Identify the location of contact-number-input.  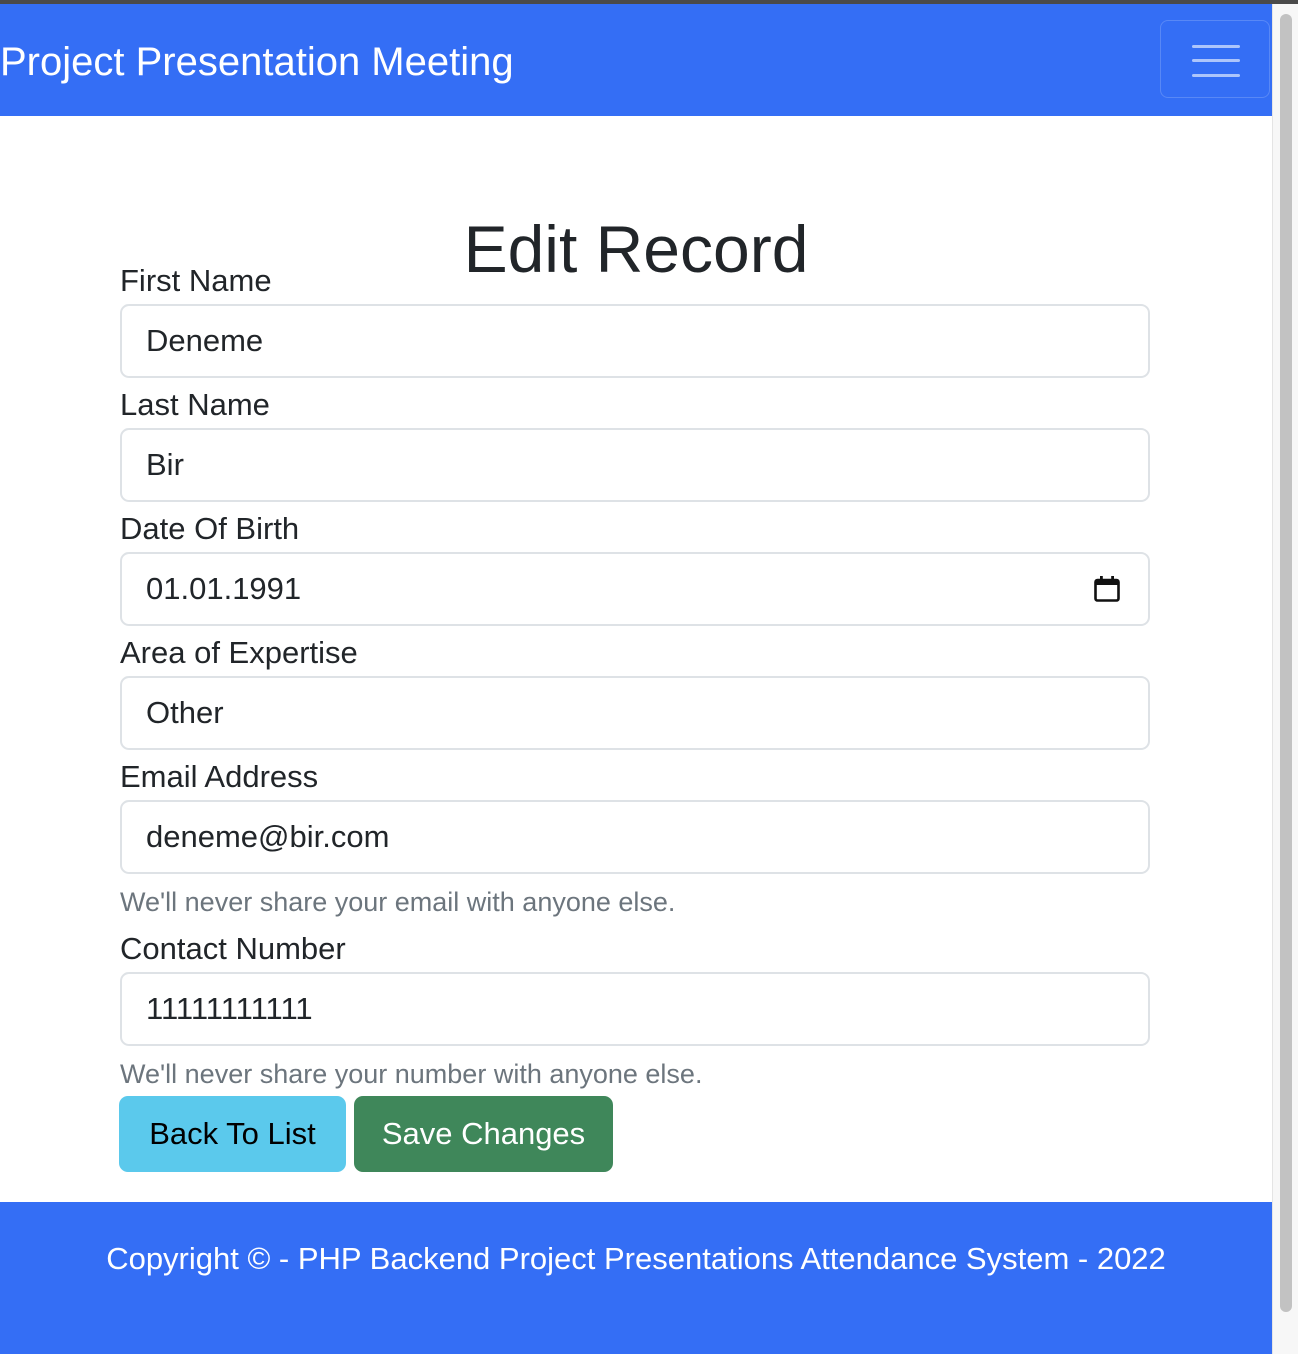
(596, 1009).